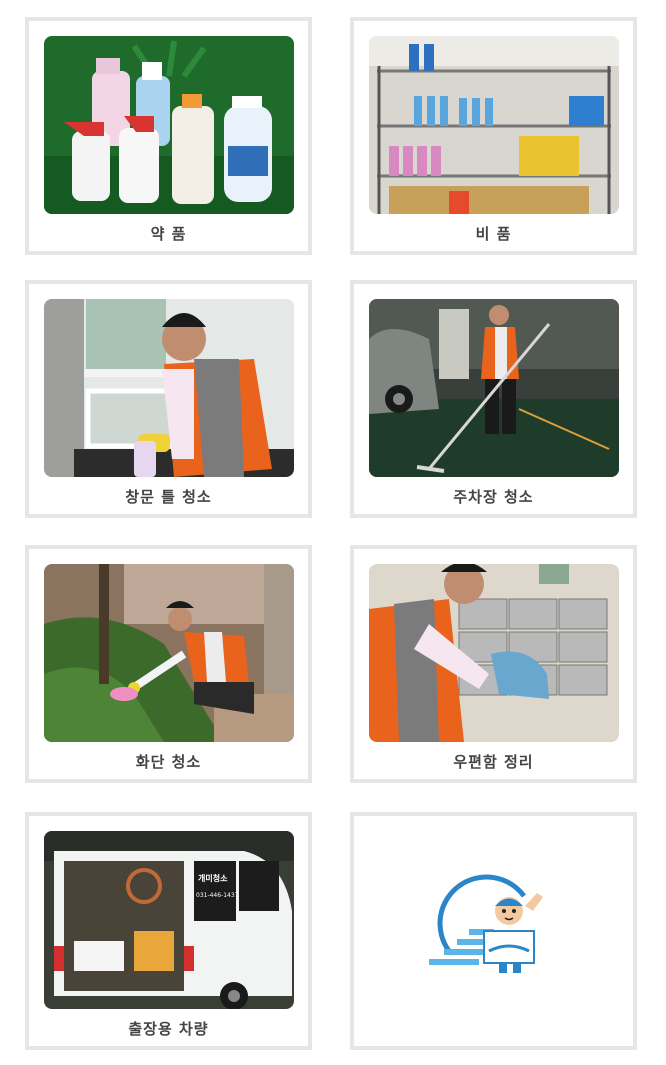 This screenshot has width=666, height=1065. What do you see at coordinates (493, 762) in the screenshot?
I see `gallery-caption: 우편함 정리` at bounding box center [493, 762].